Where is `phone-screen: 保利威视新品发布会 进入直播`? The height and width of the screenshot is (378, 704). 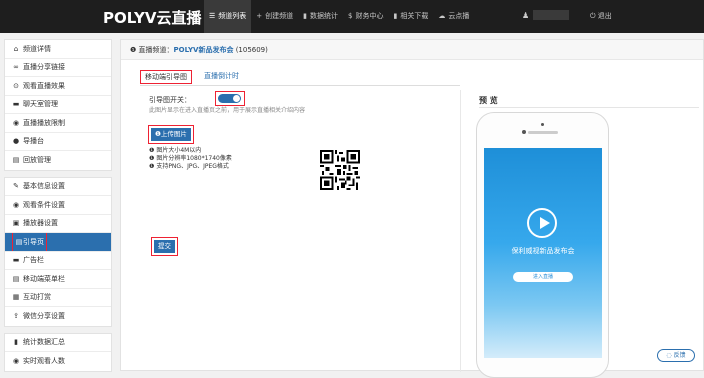
phone-screen: 保利威视新品发布会 进入直播 is located at coordinates (543, 253).